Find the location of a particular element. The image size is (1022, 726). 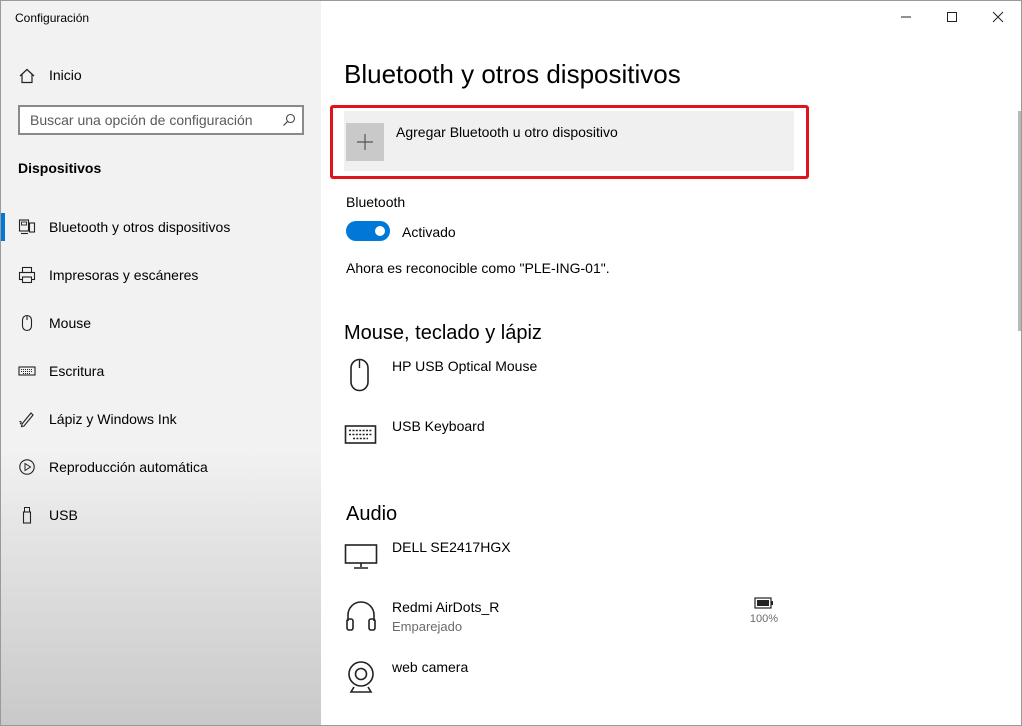

search-icon is located at coordinates (289, 120).